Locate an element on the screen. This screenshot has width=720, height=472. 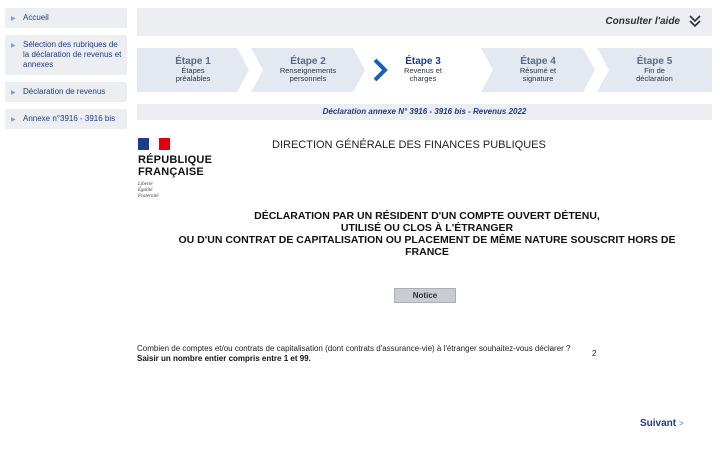
step-3-current: Étape 3 Revenus et charges is located at coordinates (423, 70).